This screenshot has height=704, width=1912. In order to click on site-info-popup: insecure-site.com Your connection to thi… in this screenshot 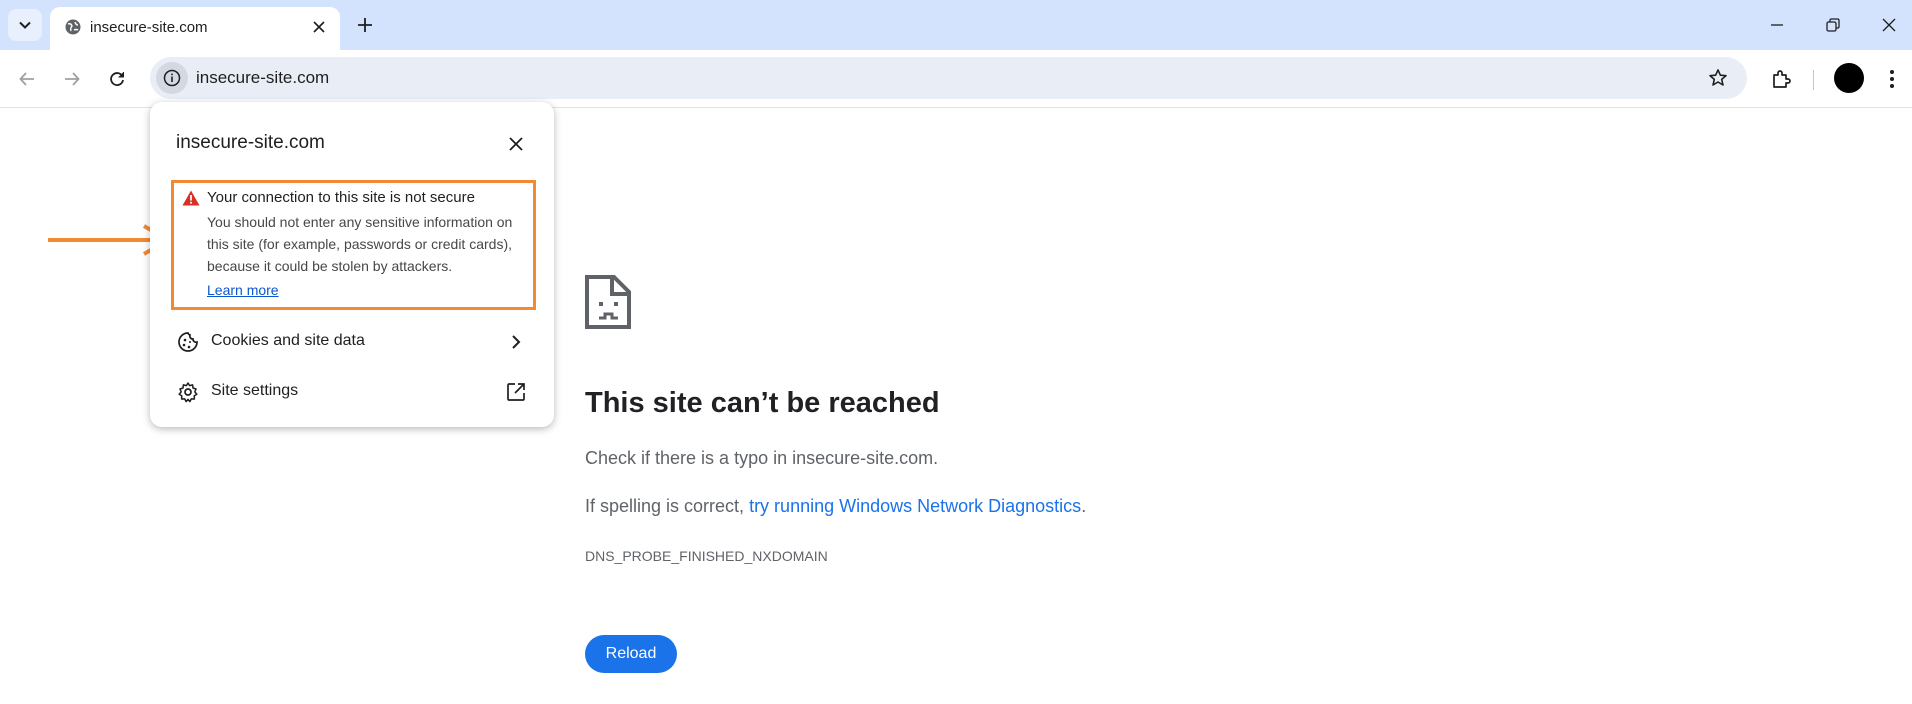, I will do `click(352, 264)`.